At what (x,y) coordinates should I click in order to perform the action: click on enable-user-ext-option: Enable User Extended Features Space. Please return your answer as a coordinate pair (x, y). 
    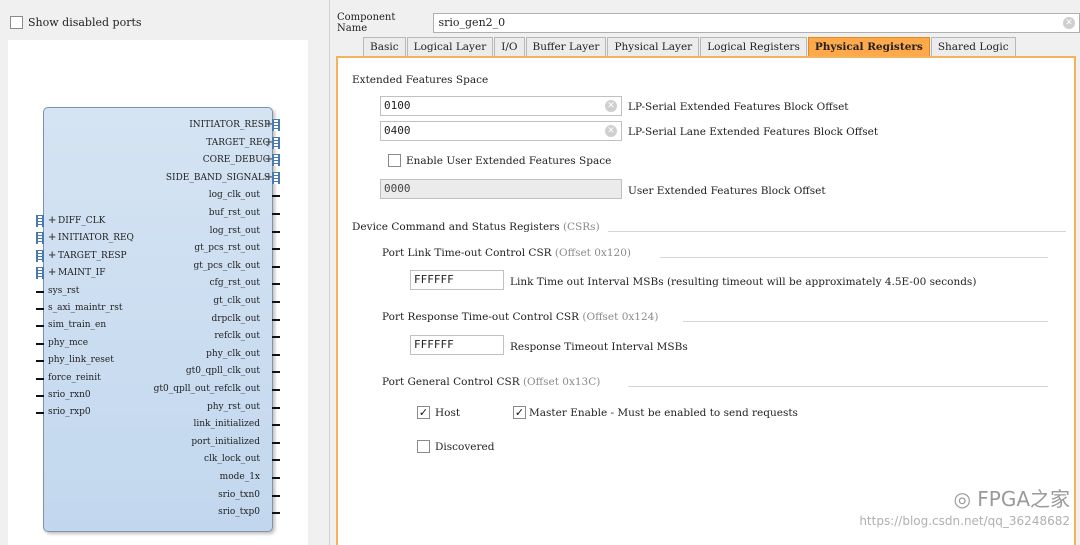
    Looking at the image, I should click on (499, 160).